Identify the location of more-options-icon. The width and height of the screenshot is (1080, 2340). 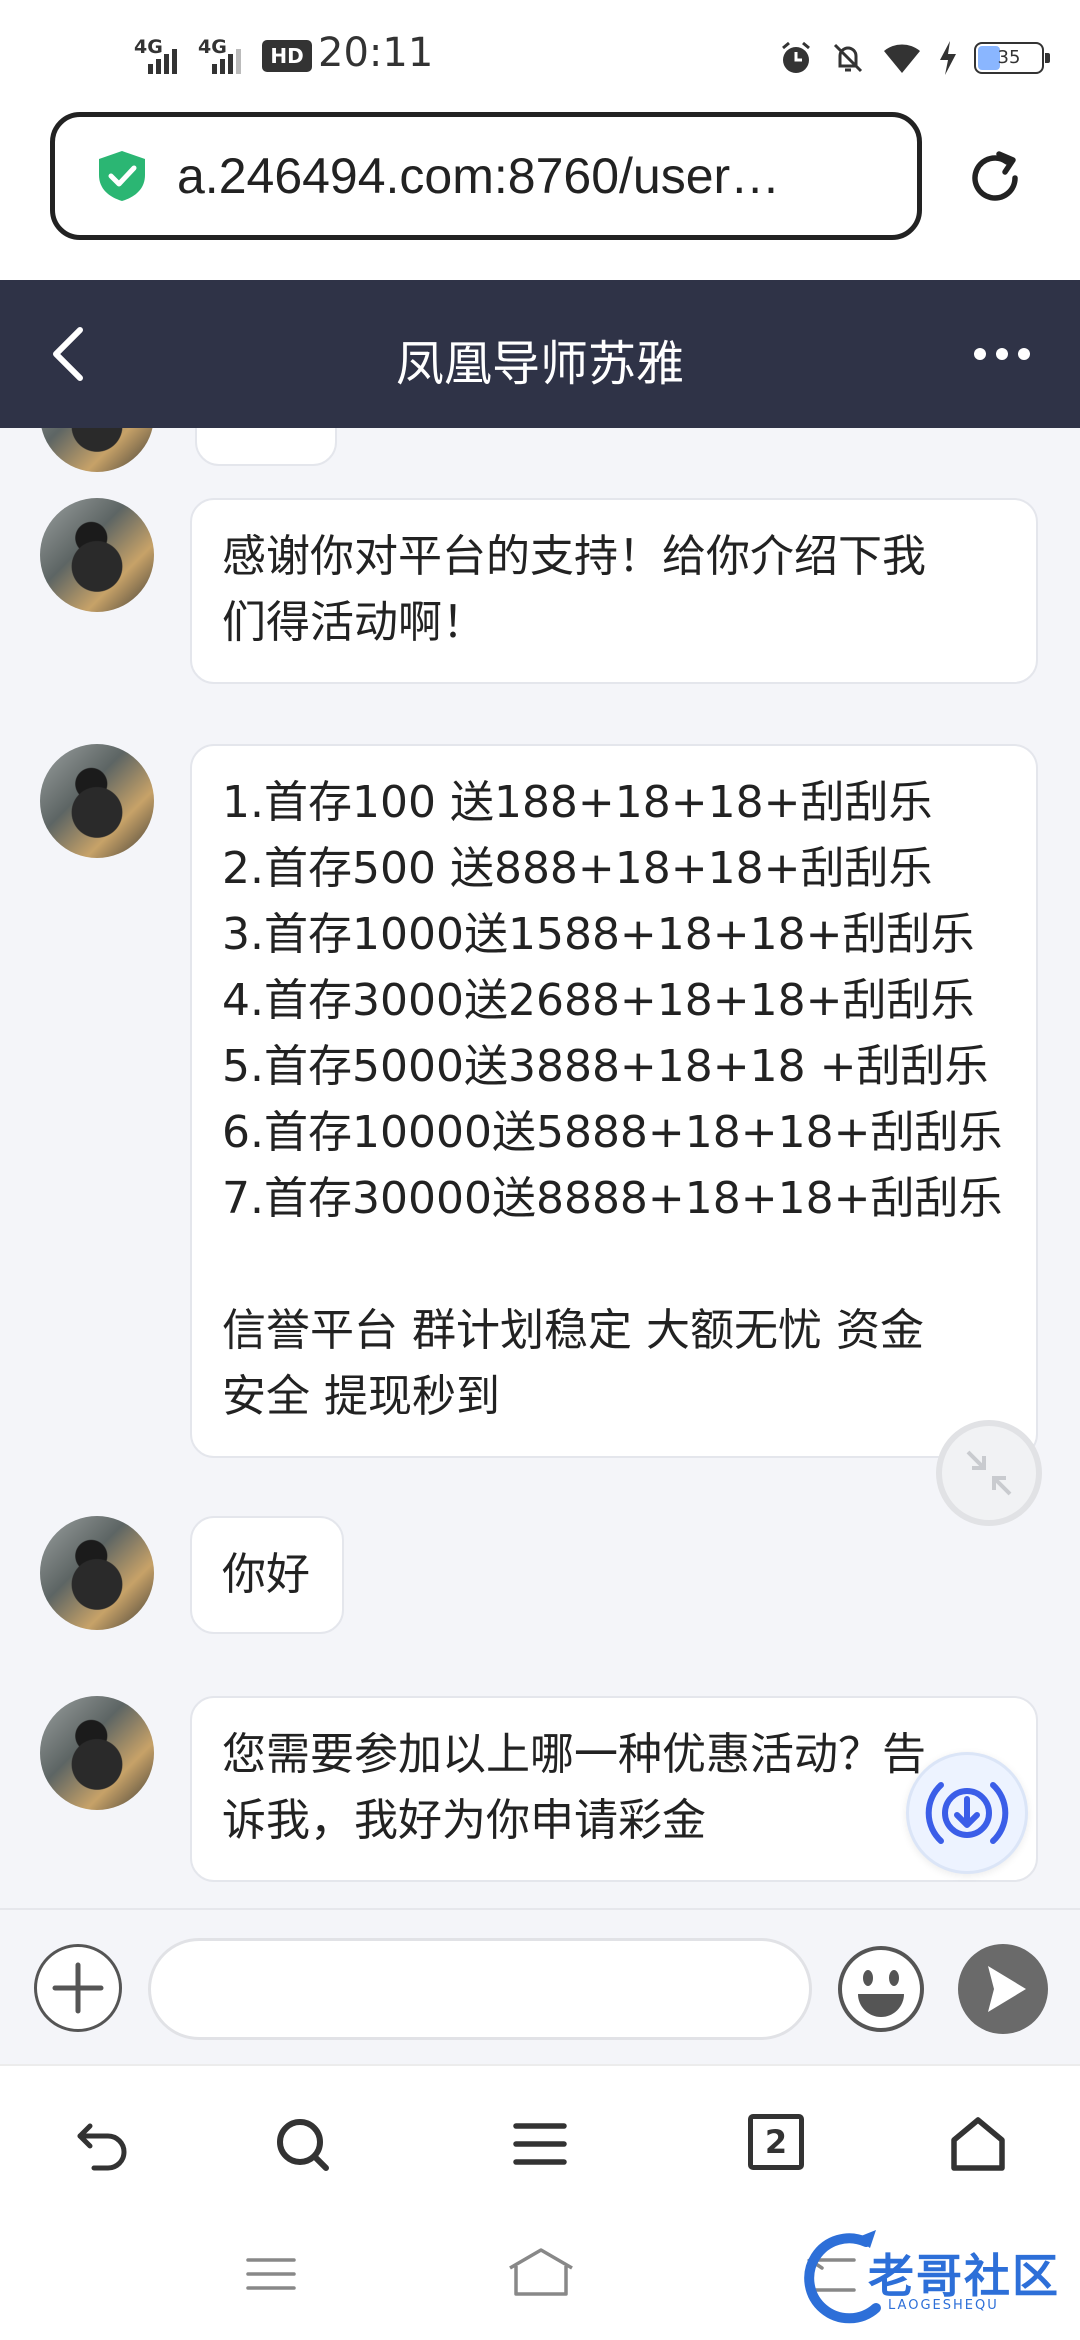
(1002, 354).